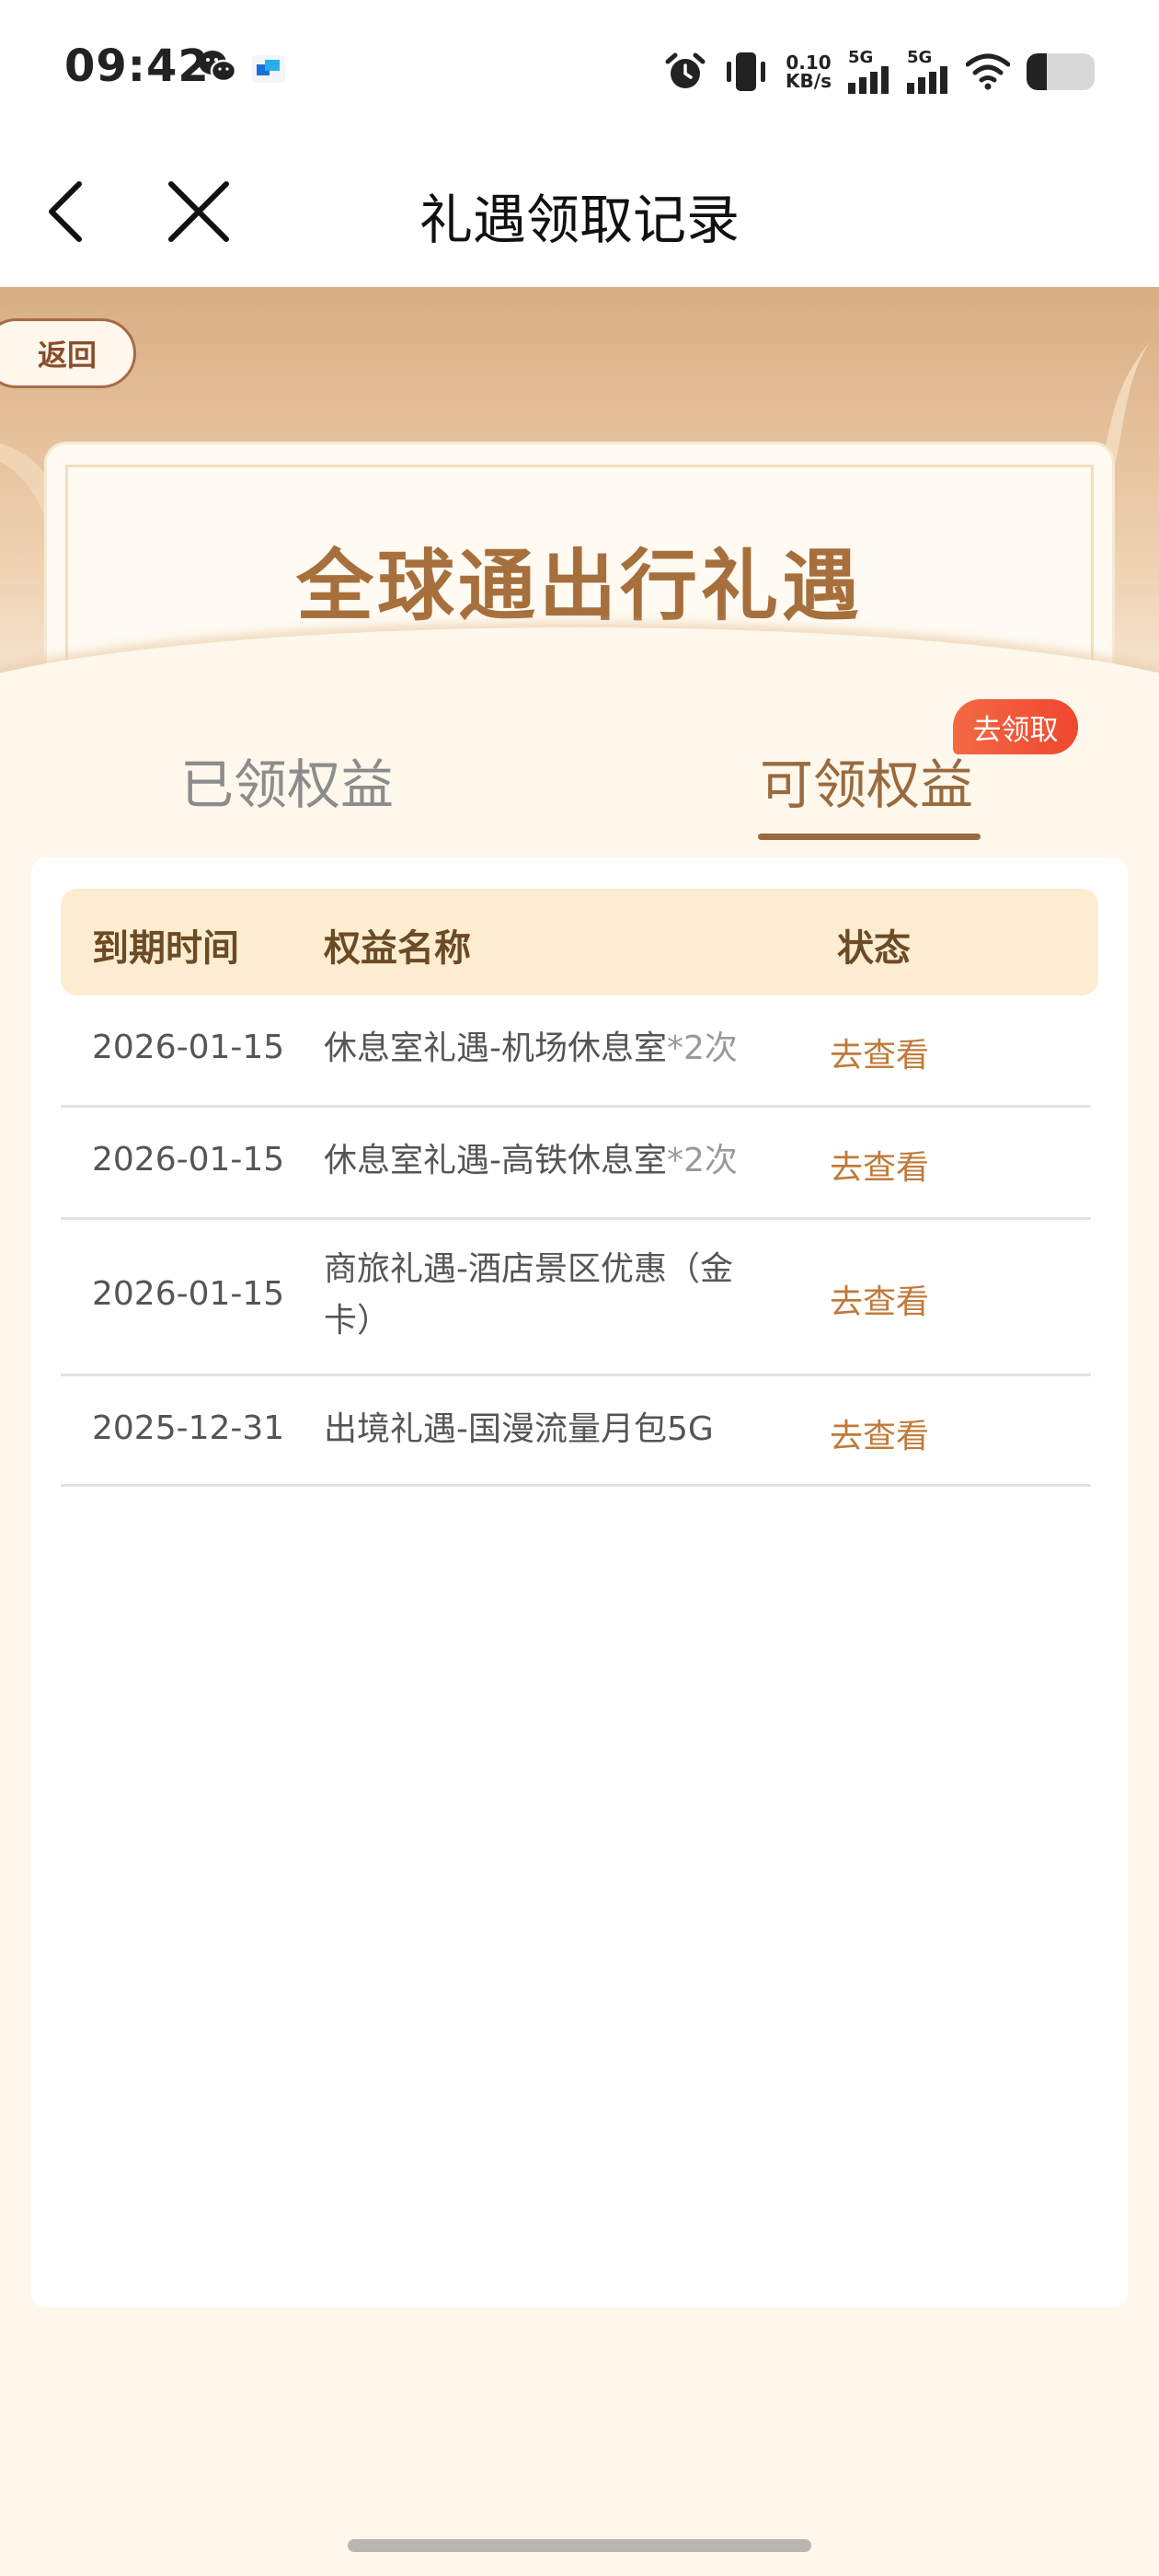 This screenshot has width=1159, height=2576. I want to click on signal-2-label: 5G, so click(920, 57).